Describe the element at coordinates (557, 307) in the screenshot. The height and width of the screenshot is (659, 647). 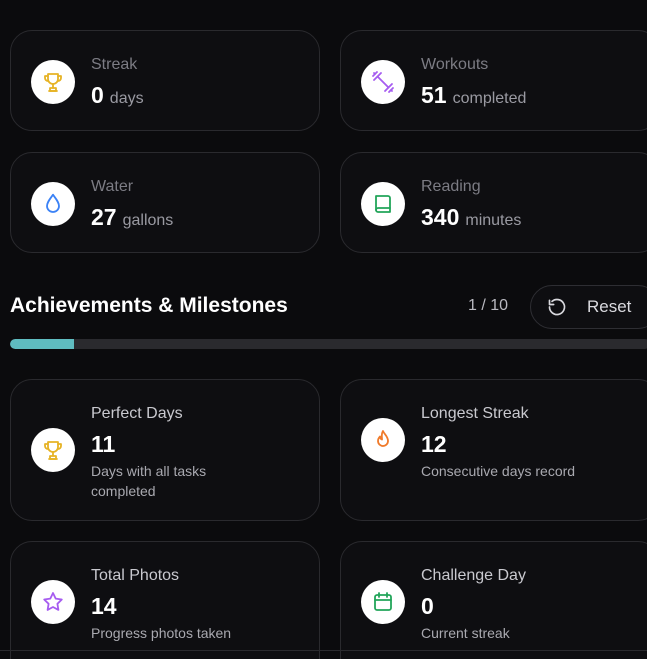
I see `rotate-ccw-icon` at that location.